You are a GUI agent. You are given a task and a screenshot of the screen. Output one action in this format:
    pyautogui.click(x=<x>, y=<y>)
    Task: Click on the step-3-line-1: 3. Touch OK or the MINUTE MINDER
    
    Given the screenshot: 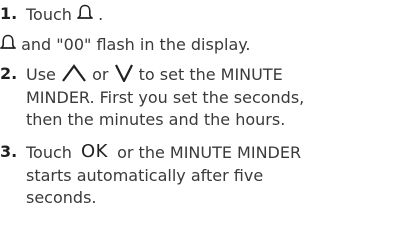 What is the action you would take?
    pyautogui.click(x=201, y=154)
    